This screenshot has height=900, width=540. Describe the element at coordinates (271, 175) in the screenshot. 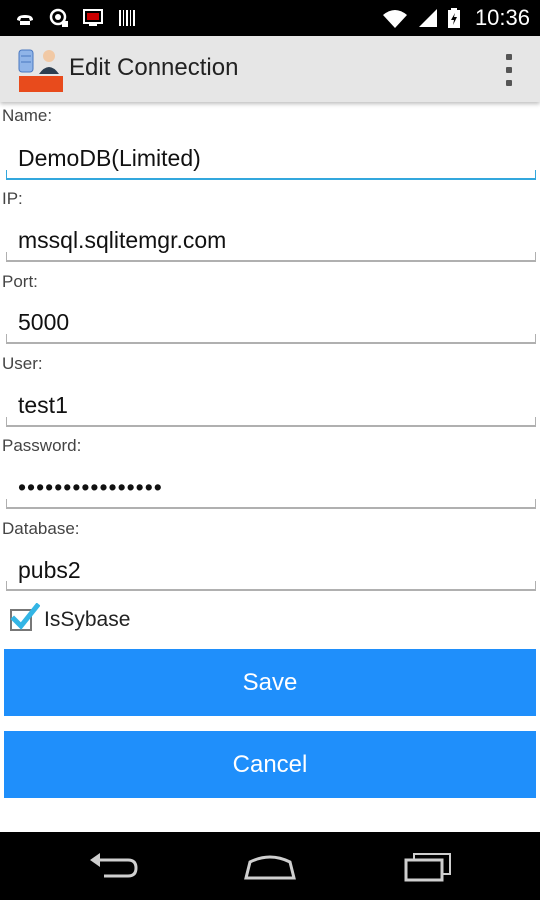

I see `name-field-underline` at that location.